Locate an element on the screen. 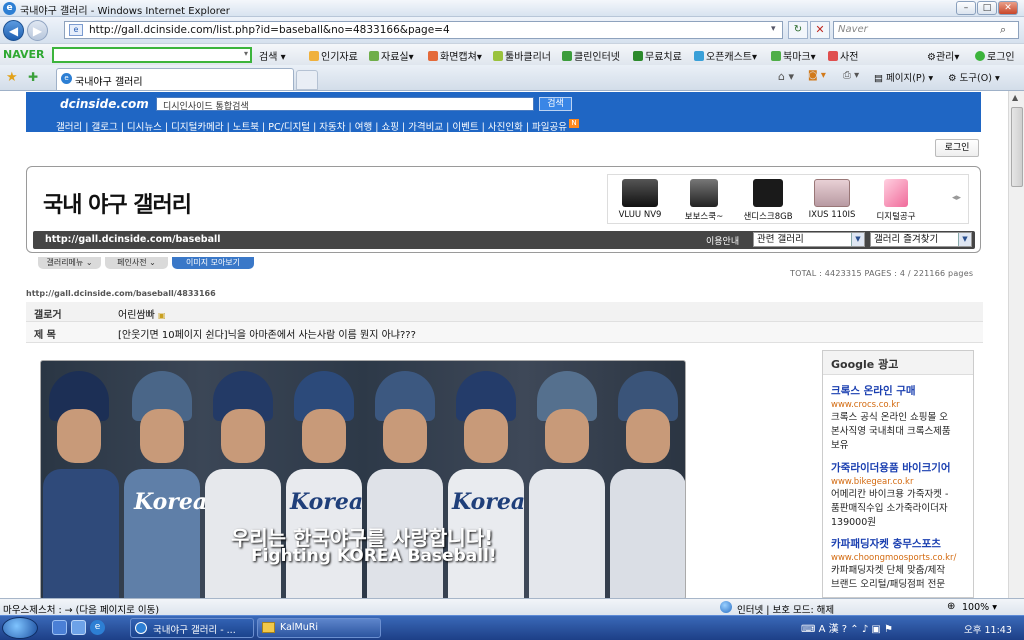 Image resolution: width=1024 pixels, height=640 pixels. naver-bookmark-button: 북마크▾ is located at coordinates (793, 55).